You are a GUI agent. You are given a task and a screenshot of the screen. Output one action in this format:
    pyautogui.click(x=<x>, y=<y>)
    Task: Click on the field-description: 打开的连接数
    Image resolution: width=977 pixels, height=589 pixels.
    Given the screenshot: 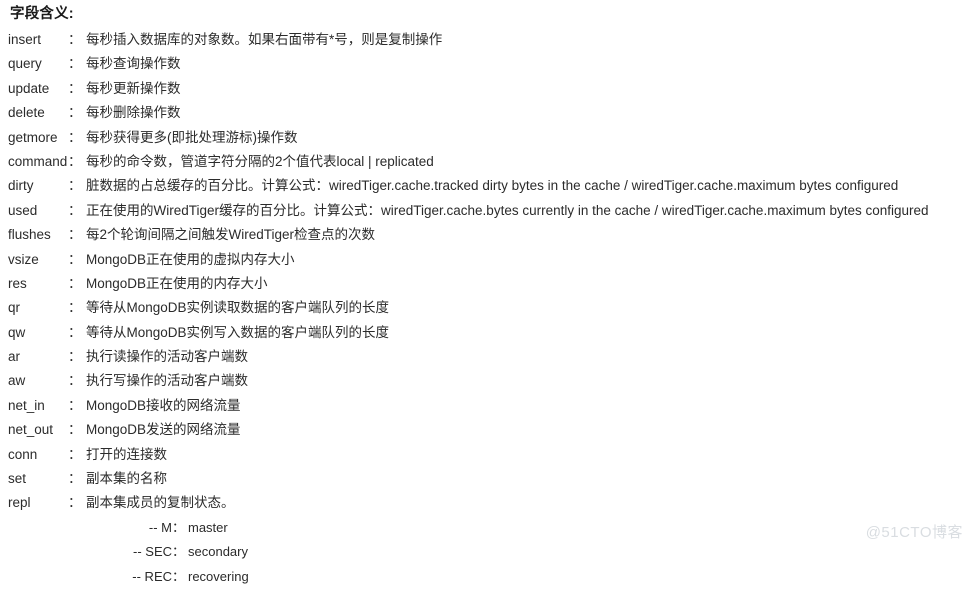 What is the action you would take?
    pyautogui.click(x=126, y=454)
    